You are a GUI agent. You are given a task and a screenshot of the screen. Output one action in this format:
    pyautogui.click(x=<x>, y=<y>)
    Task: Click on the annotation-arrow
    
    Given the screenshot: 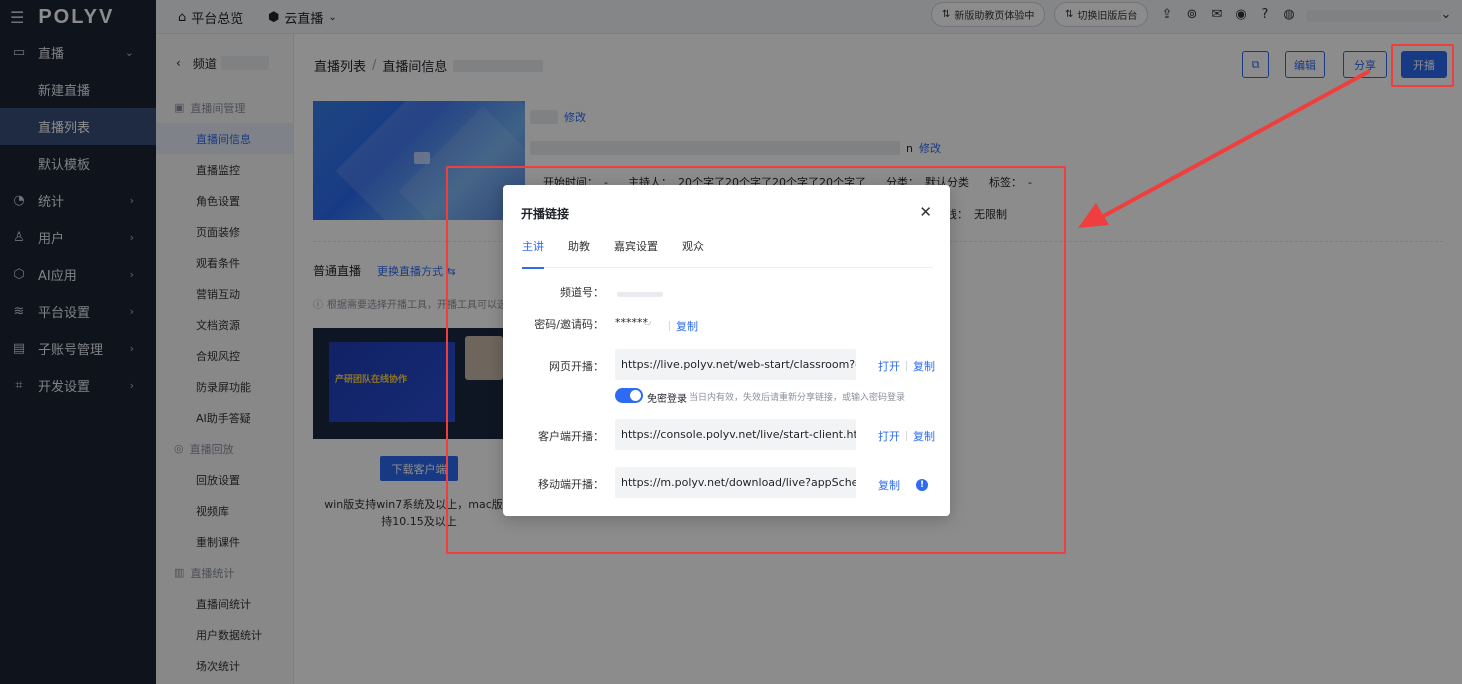 What is the action you would take?
    pyautogui.click(x=1224, y=149)
    